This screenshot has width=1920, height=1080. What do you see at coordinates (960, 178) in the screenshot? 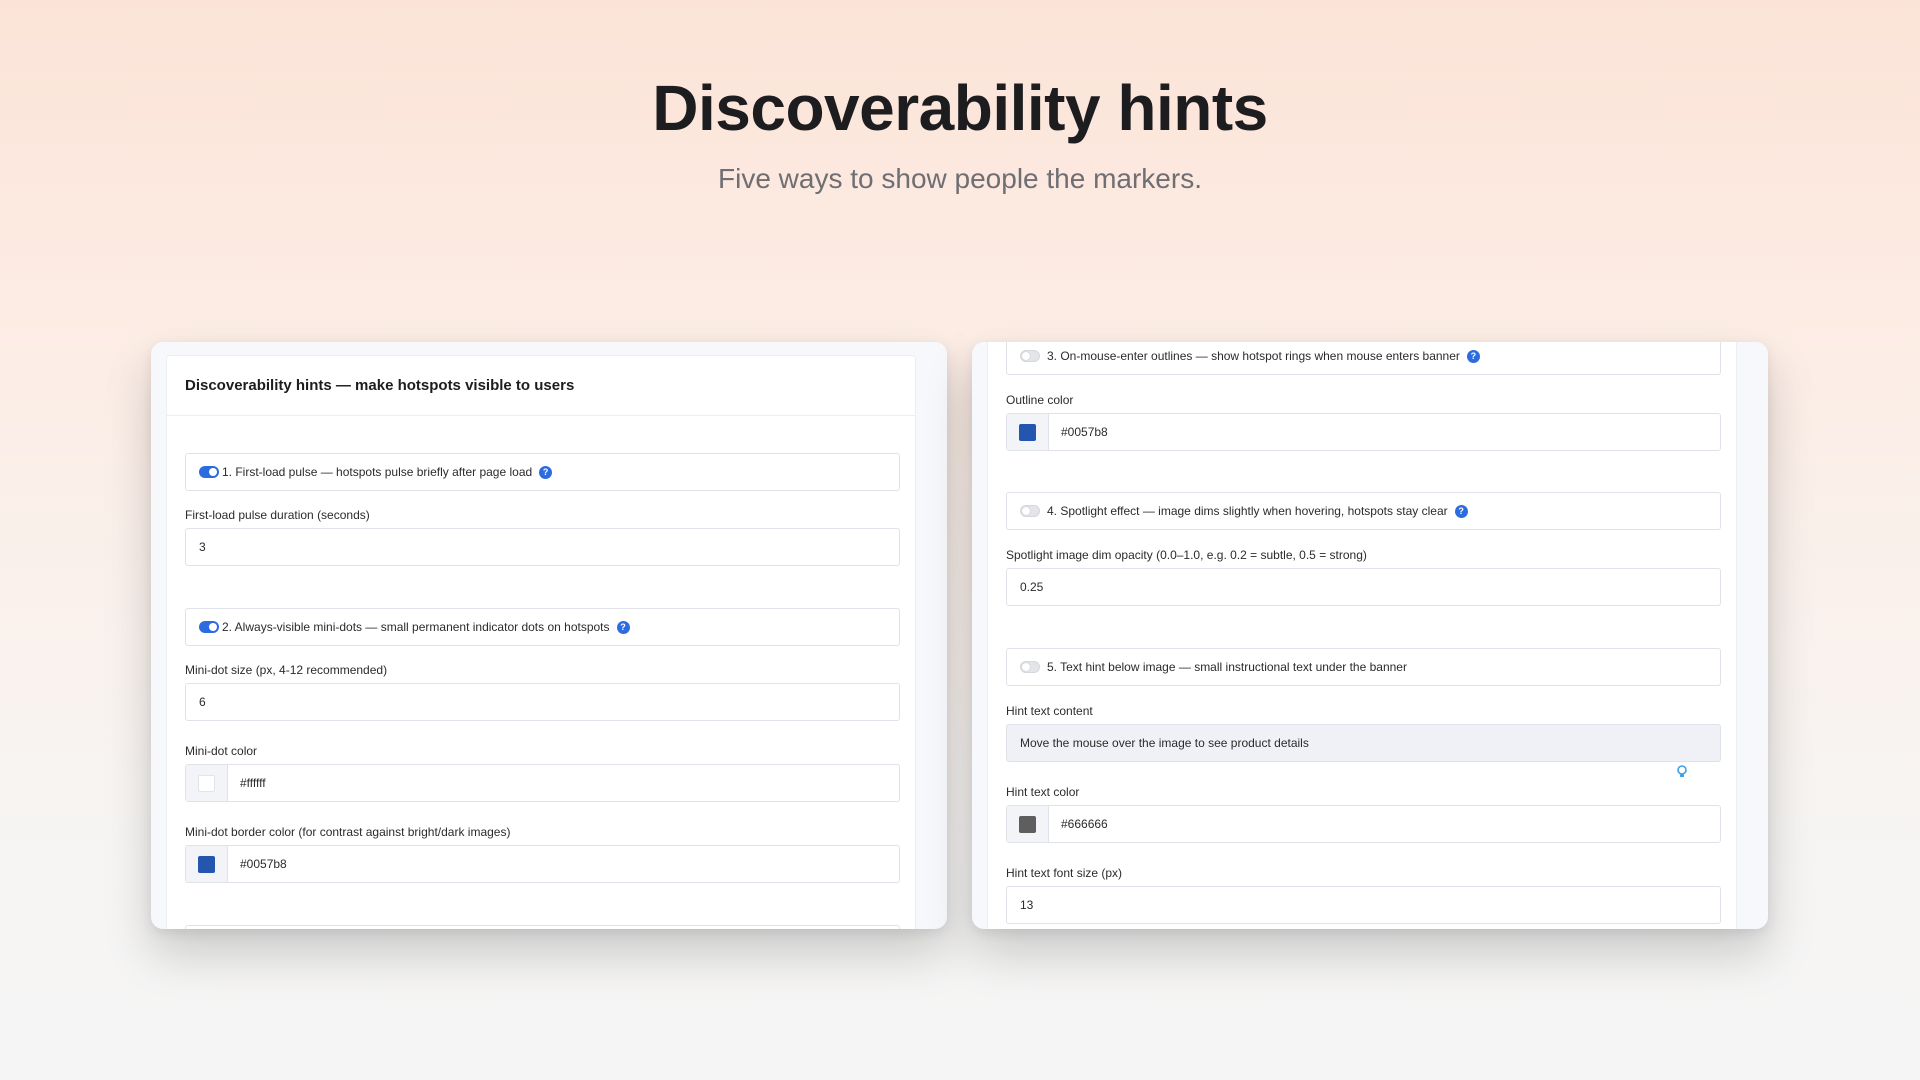
I see `page-subtitle: Five ways to show people the markers.` at bounding box center [960, 178].